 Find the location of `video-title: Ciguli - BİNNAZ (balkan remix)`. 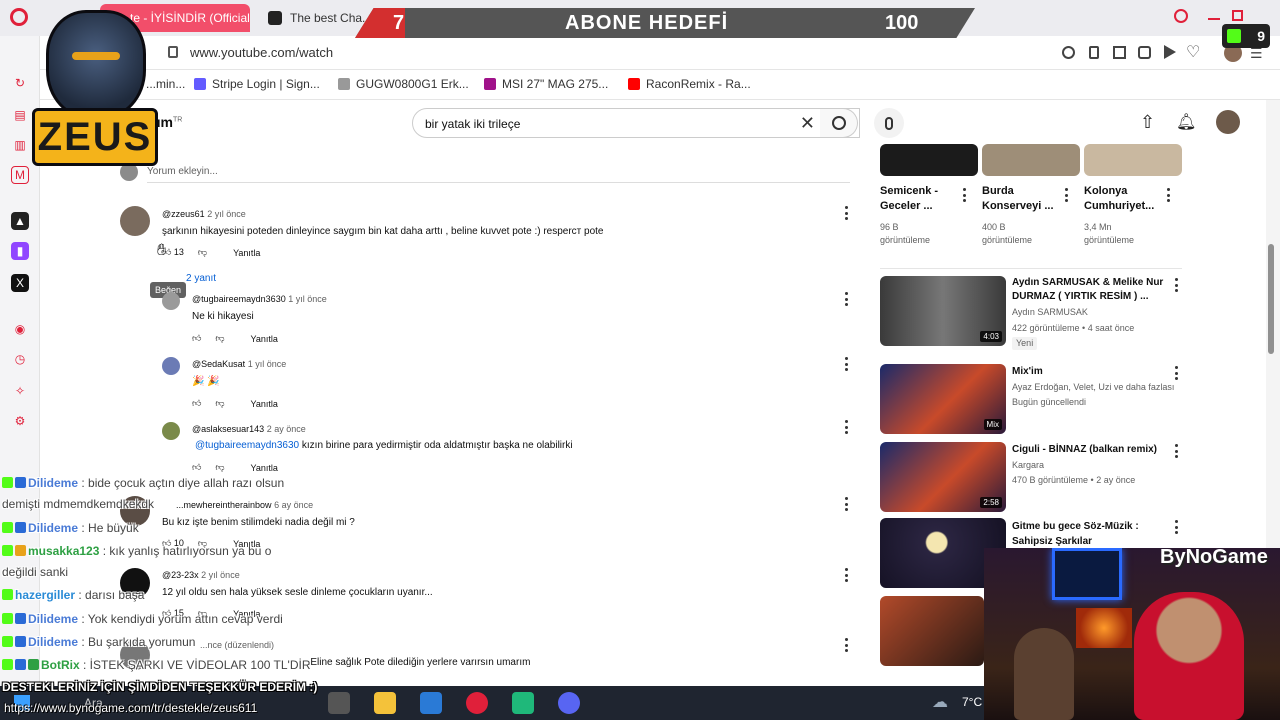

video-title: Ciguli - BİNNAZ (balkan remix) is located at coordinates (1084, 449).